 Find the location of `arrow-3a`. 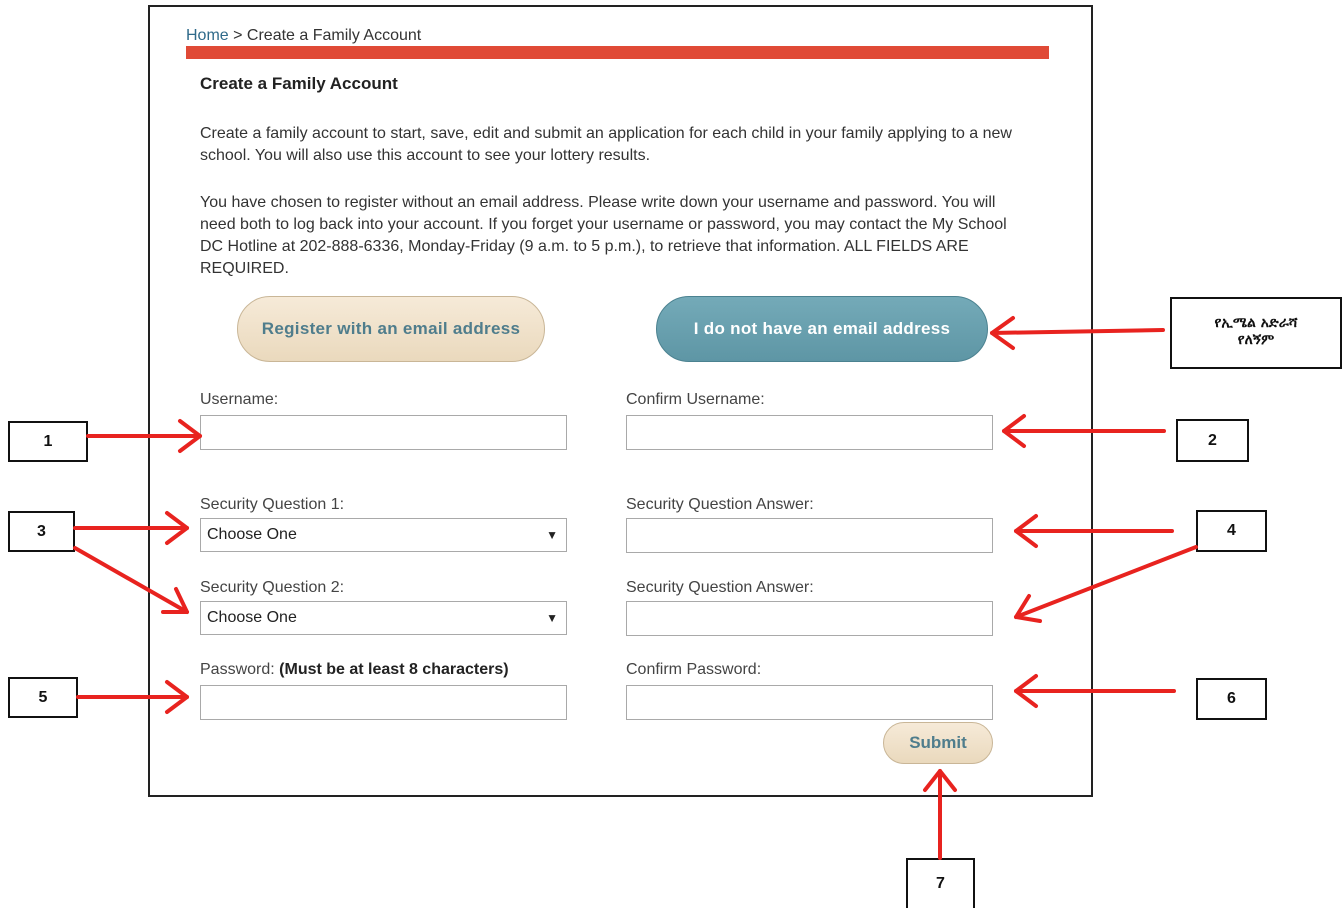

arrow-3a is located at coordinates (131, 528).